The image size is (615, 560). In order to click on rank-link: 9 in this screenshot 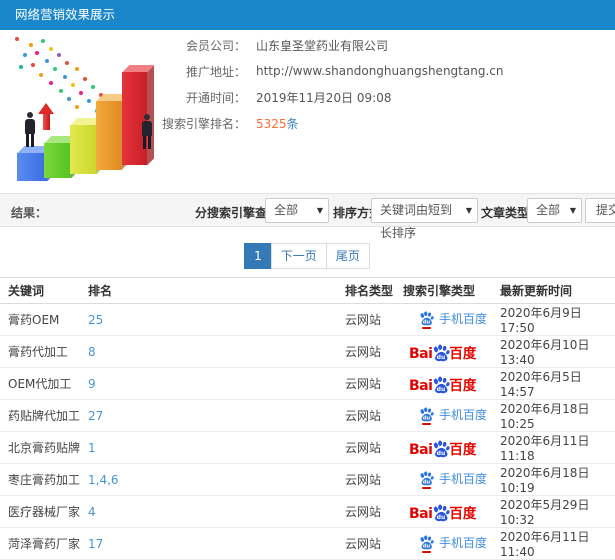, I will do `click(92, 384)`.